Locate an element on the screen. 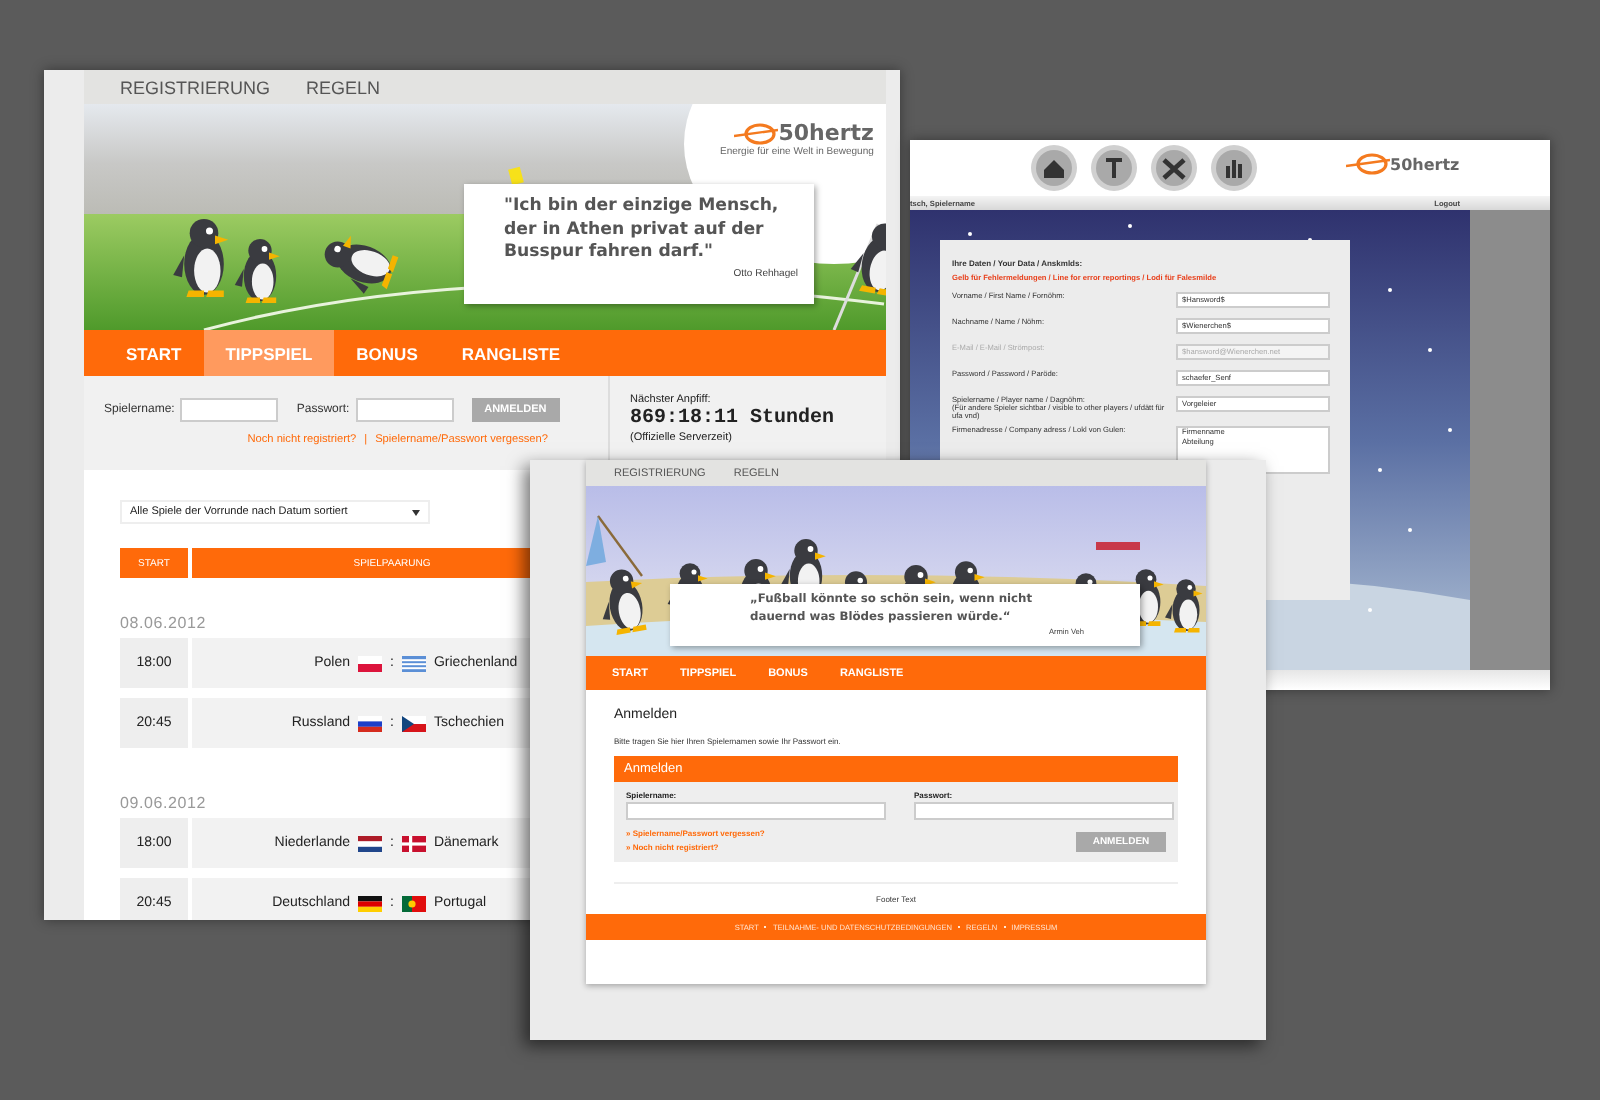 The height and width of the screenshot is (1100, 1600). nav-tab: BONUS is located at coordinates (387, 353).